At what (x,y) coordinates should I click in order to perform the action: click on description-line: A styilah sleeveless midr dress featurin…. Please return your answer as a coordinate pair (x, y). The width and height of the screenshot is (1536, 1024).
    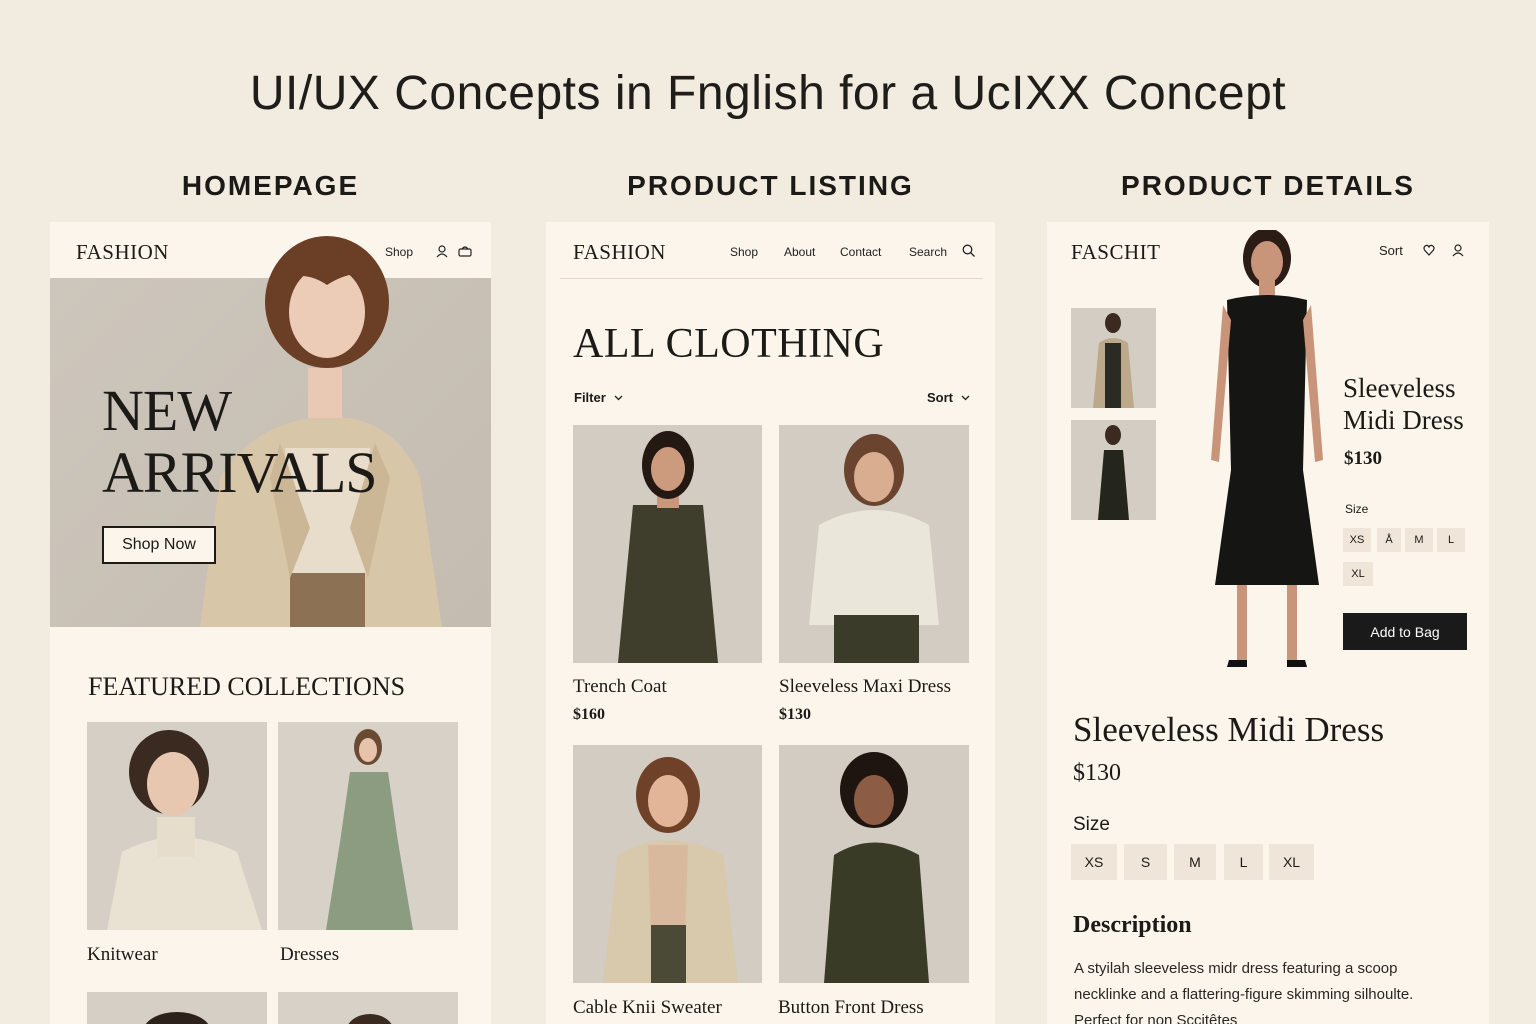
    Looking at the image, I should click on (1236, 968).